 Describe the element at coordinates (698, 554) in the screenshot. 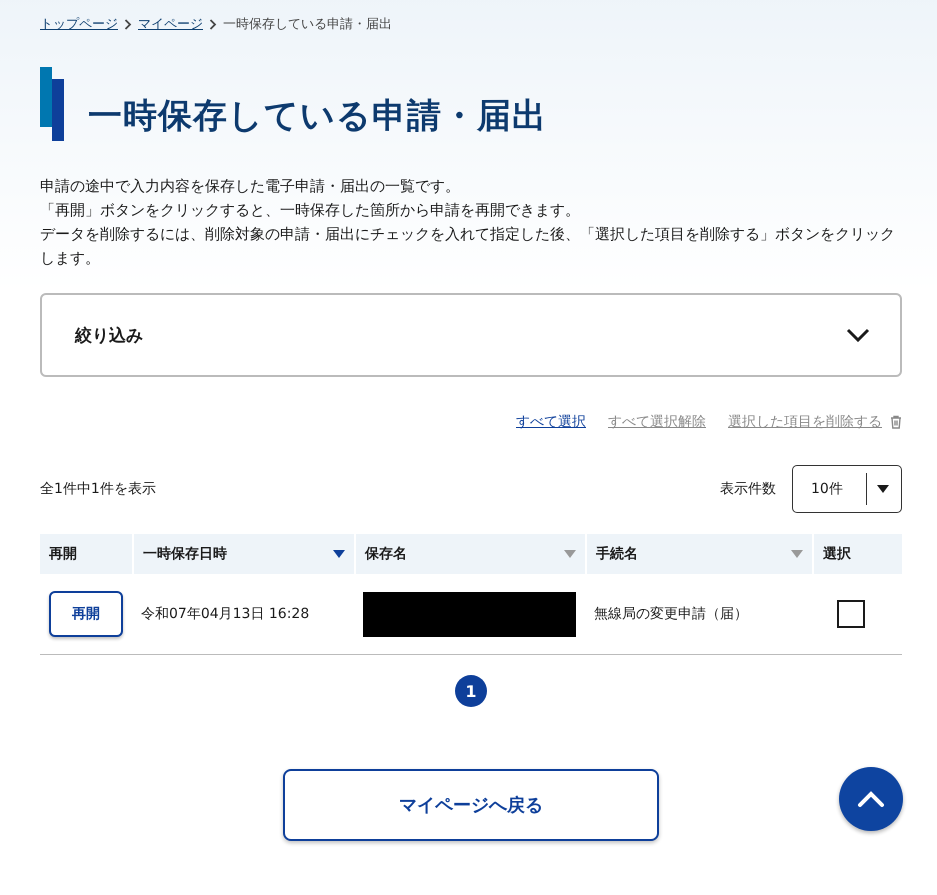

I see `column-header: 手続名` at that location.